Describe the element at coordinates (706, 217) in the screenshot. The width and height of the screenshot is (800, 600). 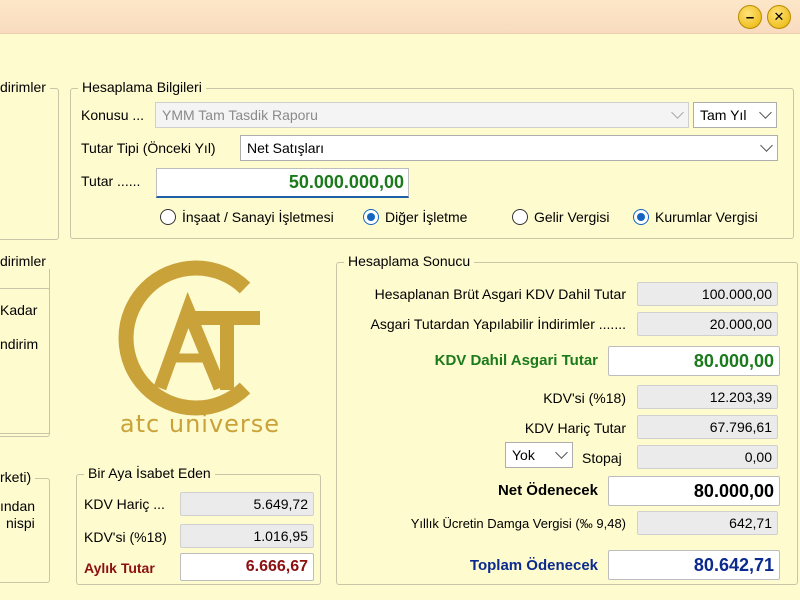
I see `radio-kurumlar-label: Kurumlar Vergisi` at that location.